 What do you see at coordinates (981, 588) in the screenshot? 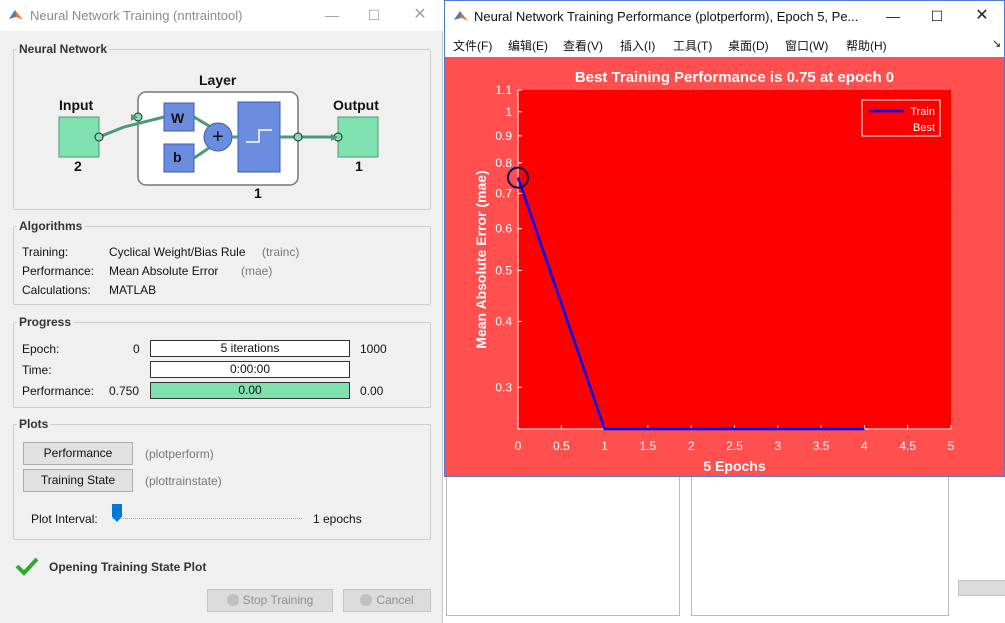
I see `background-scrollbar` at bounding box center [981, 588].